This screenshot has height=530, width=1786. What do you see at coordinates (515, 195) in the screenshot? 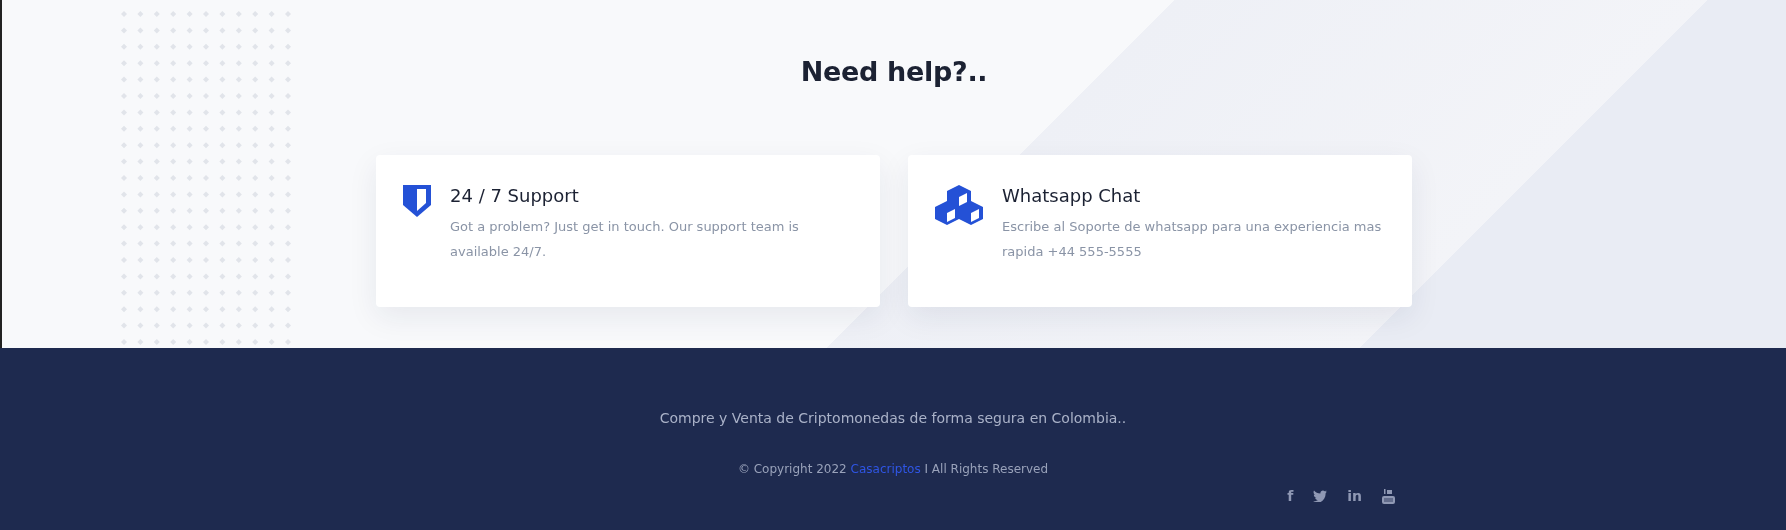
I see `card-title: 24 / 7 Support` at bounding box center [515, 195].